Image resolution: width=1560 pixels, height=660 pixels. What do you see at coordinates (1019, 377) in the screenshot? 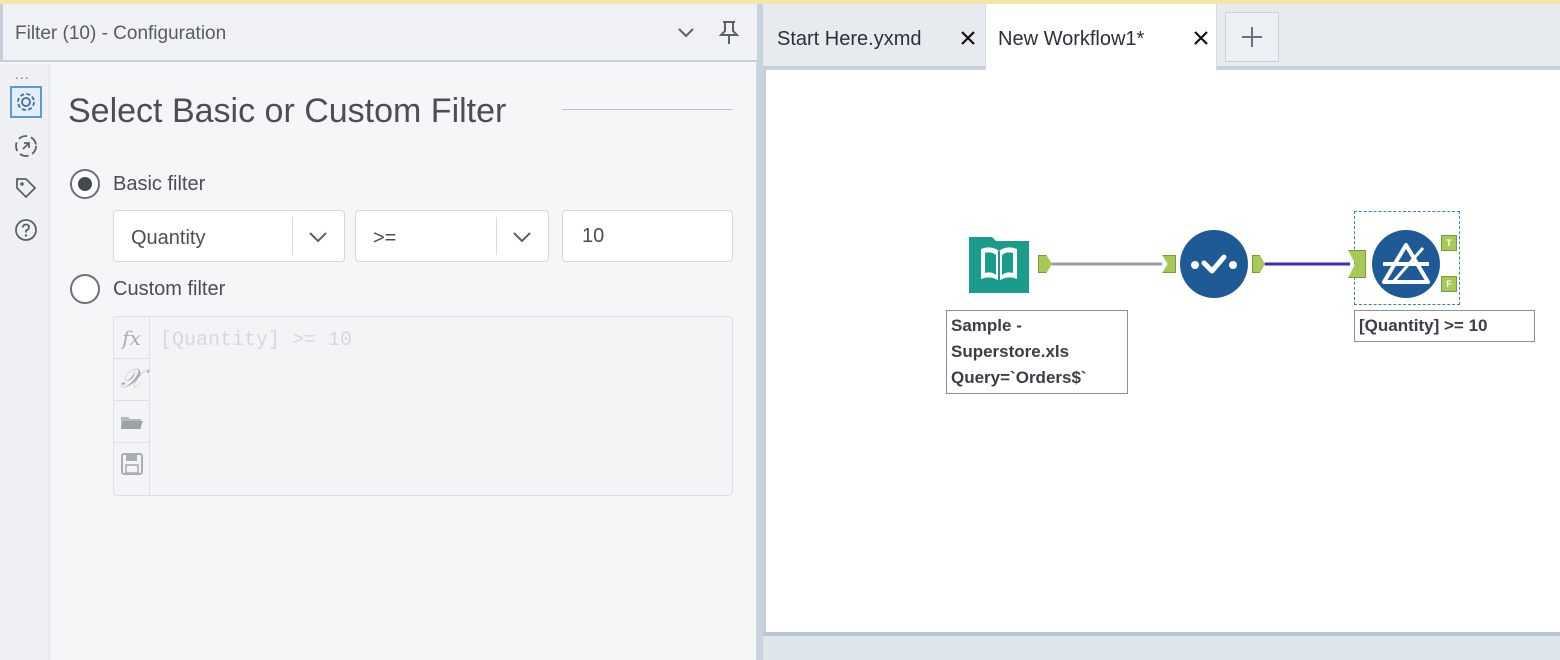
I see `annotation-line: Query=`Orders$`` at bounding box center [1019, 377].